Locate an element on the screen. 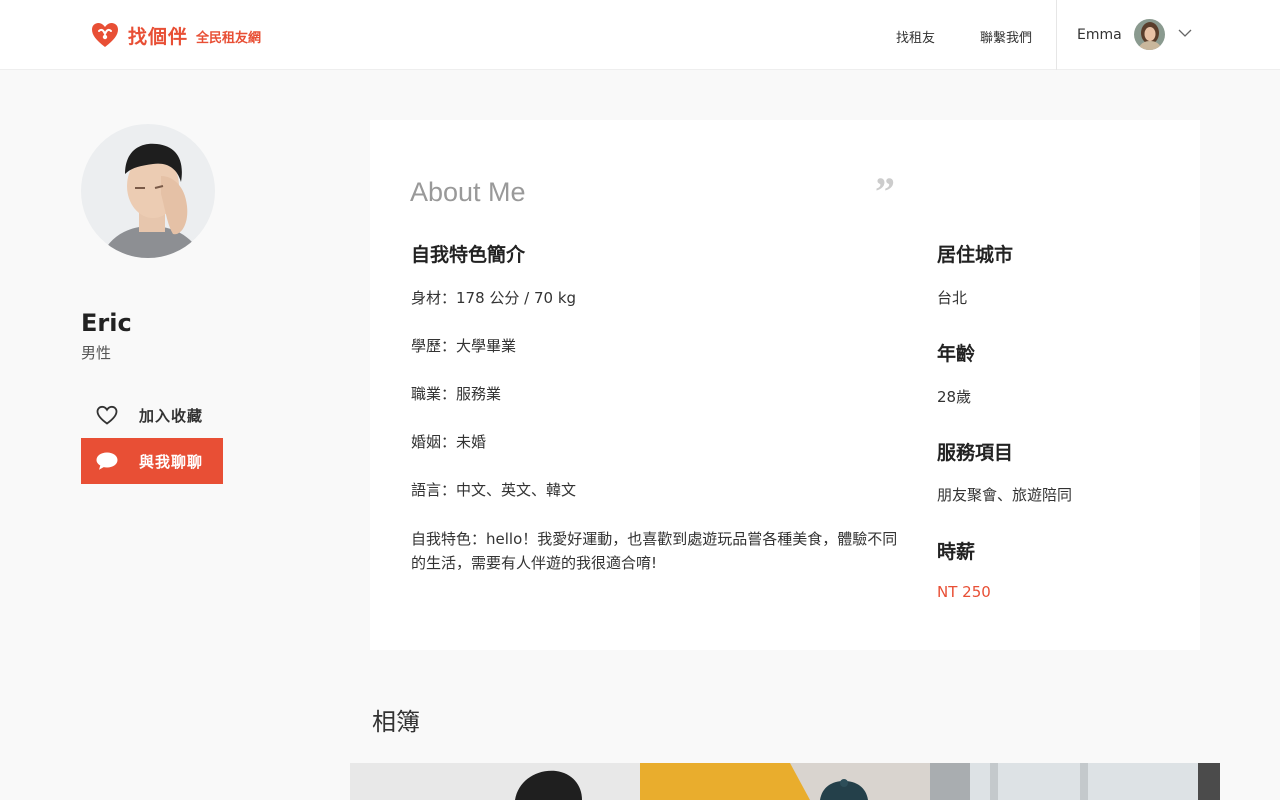 Image resolution: width=1280 pixels, height=800 pixels. add-favorite-label: 加入收藏 is located at coordinates (171, 415).